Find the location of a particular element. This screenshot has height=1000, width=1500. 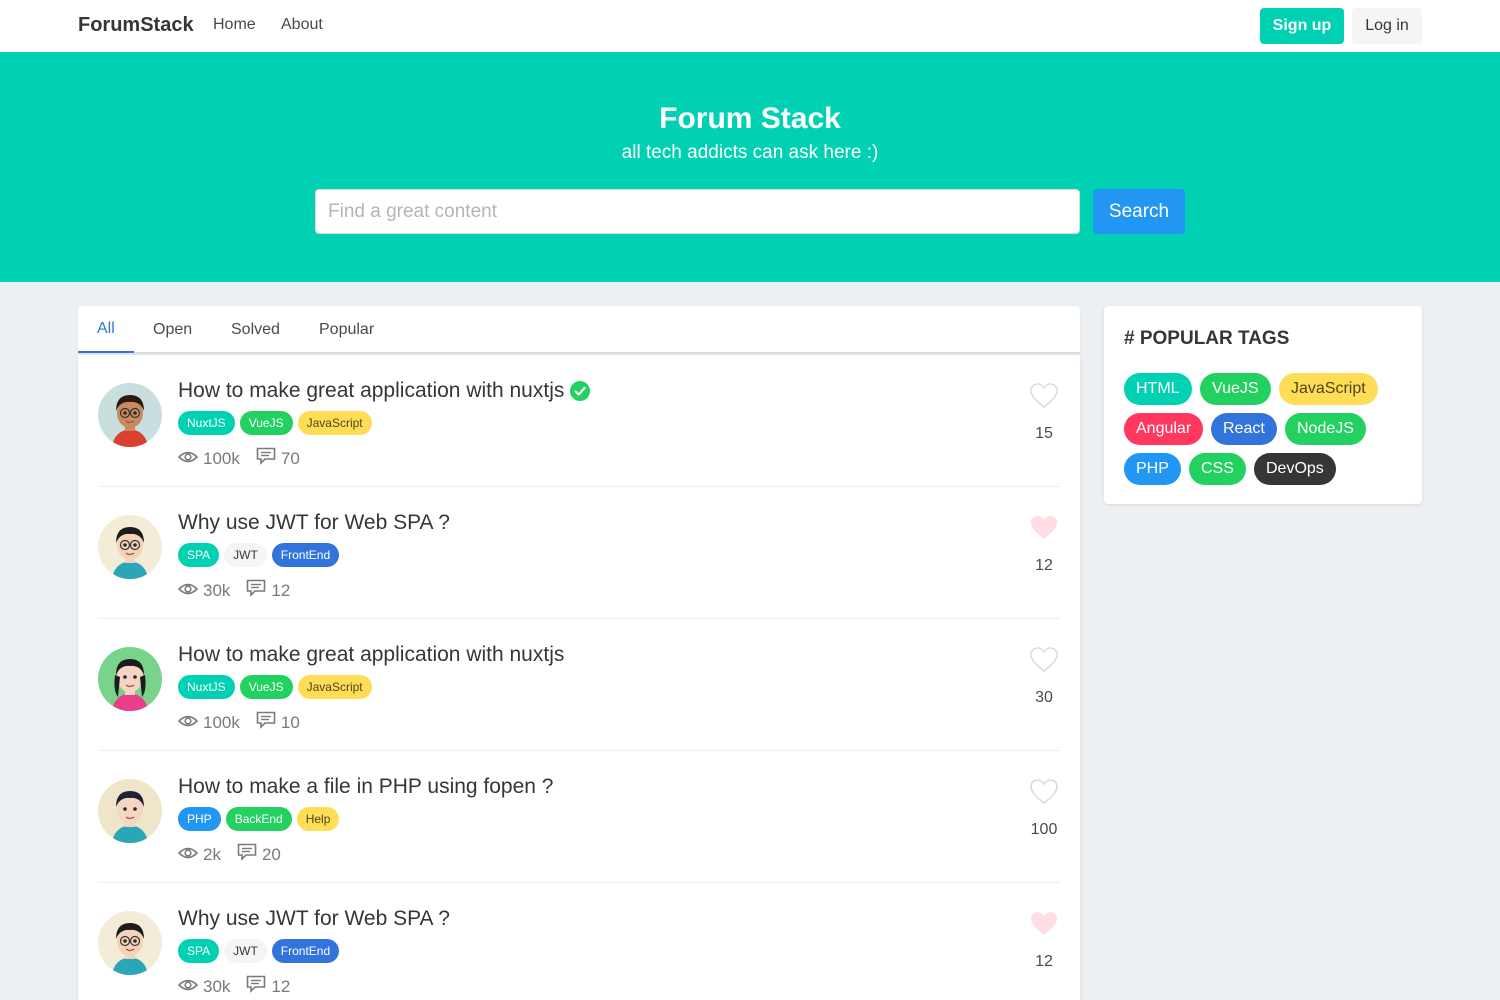

tab-solved: Solved is located at coordinates (255, 329).